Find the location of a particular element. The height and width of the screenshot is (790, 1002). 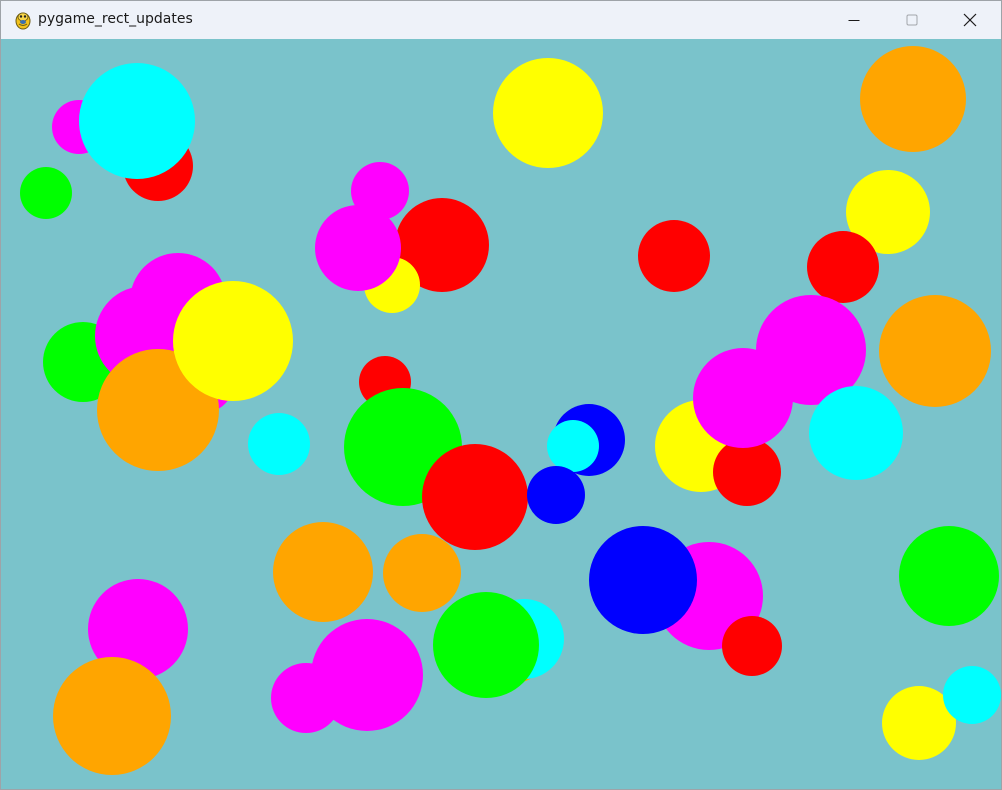

maximize-button is located at coordinates (912, 20).